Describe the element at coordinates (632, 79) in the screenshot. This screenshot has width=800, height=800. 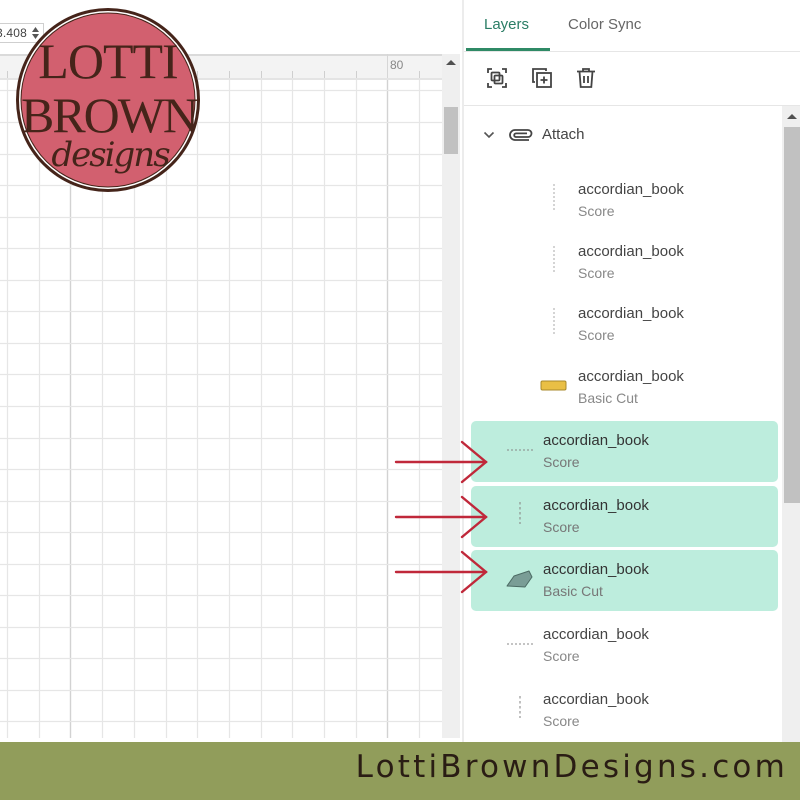
I see `layers-toolbar` at that location.